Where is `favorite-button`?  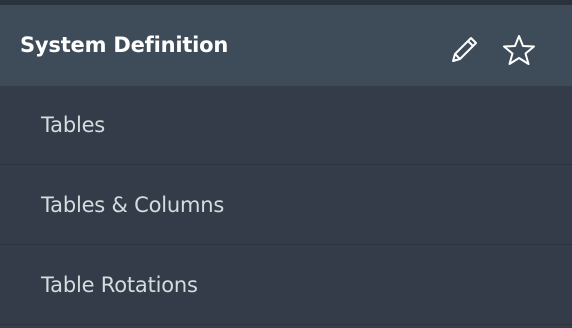
favorite-button is located at coordinates (519, 50).